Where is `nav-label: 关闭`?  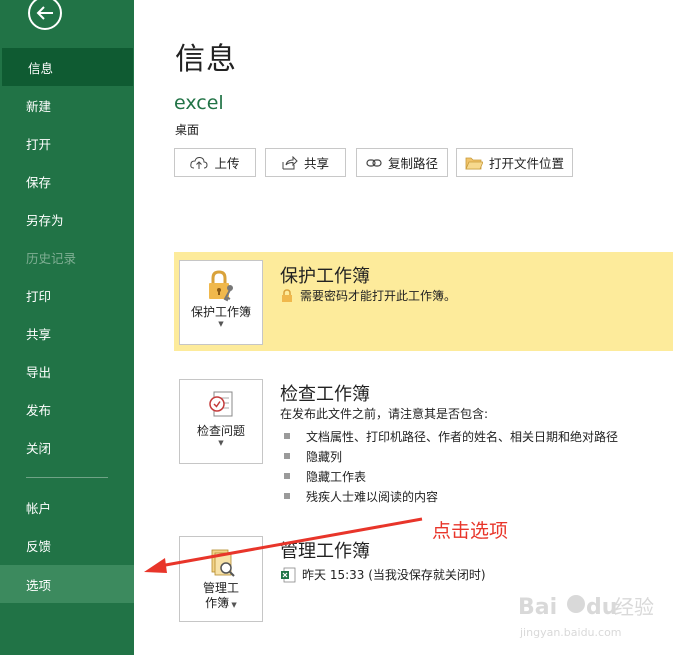
nav-label: 关闭 is located at coordinates (39, 448).